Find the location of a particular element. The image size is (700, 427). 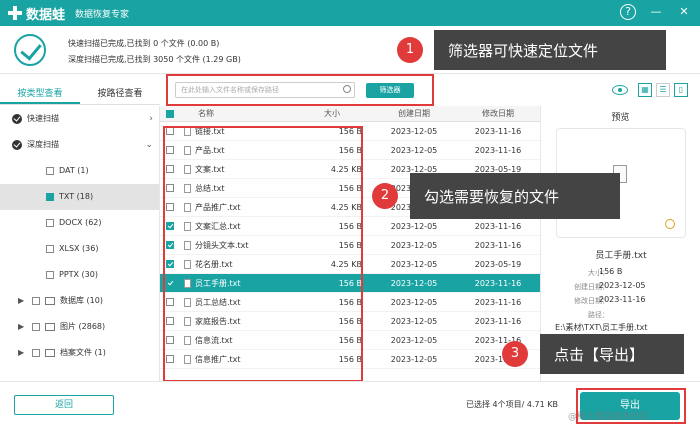

tree-item-pptx: PPTX (30) is located at coordinates (79, 275).